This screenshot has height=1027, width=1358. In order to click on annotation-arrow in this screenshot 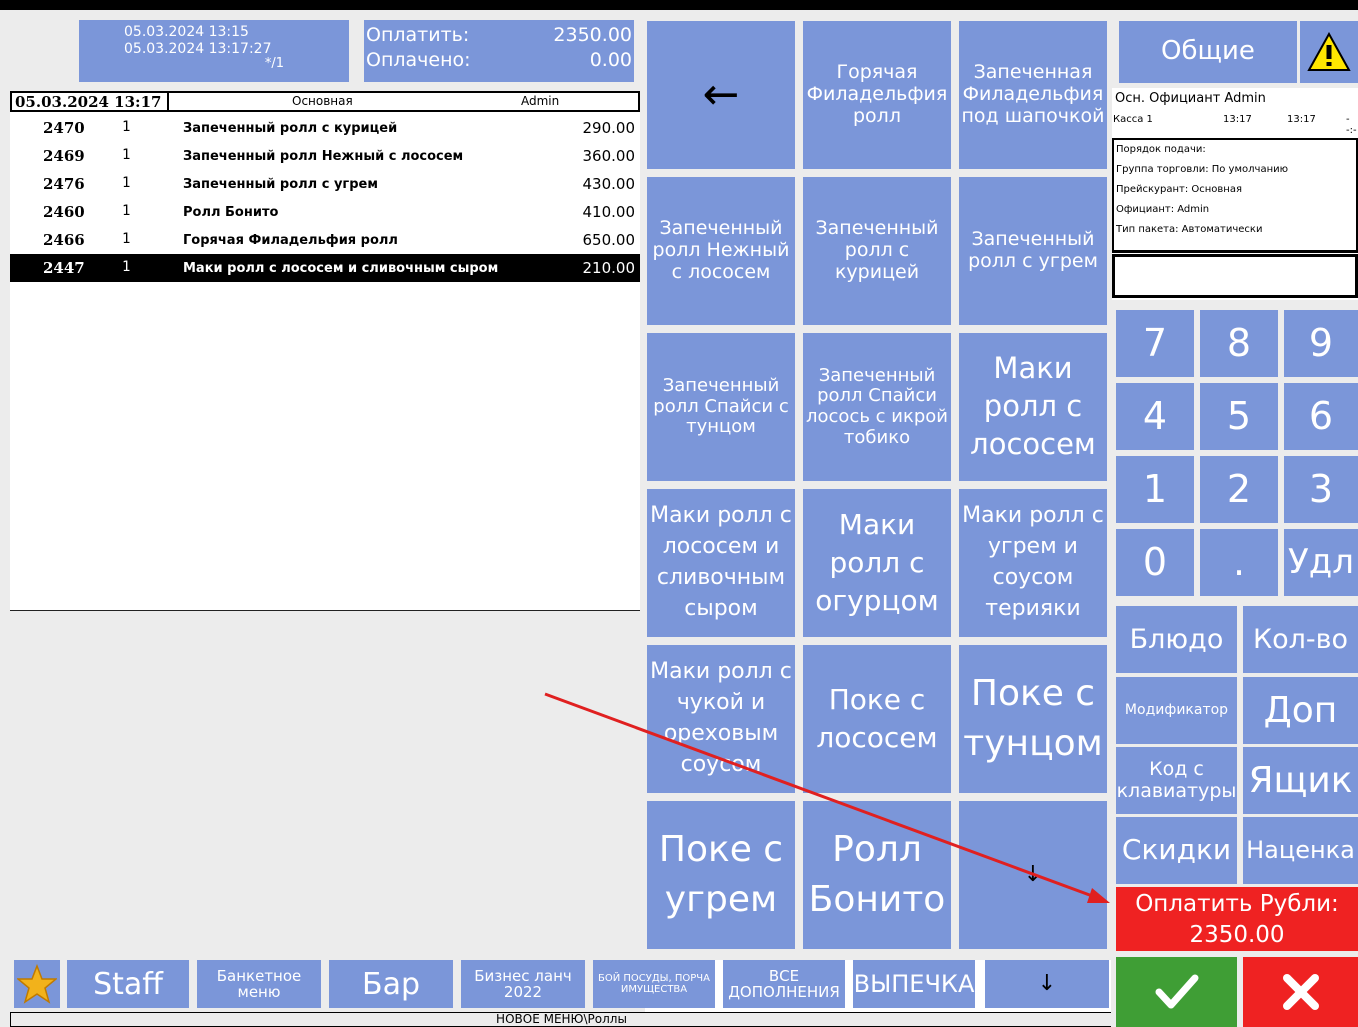, I will do `click(827, 797)`.